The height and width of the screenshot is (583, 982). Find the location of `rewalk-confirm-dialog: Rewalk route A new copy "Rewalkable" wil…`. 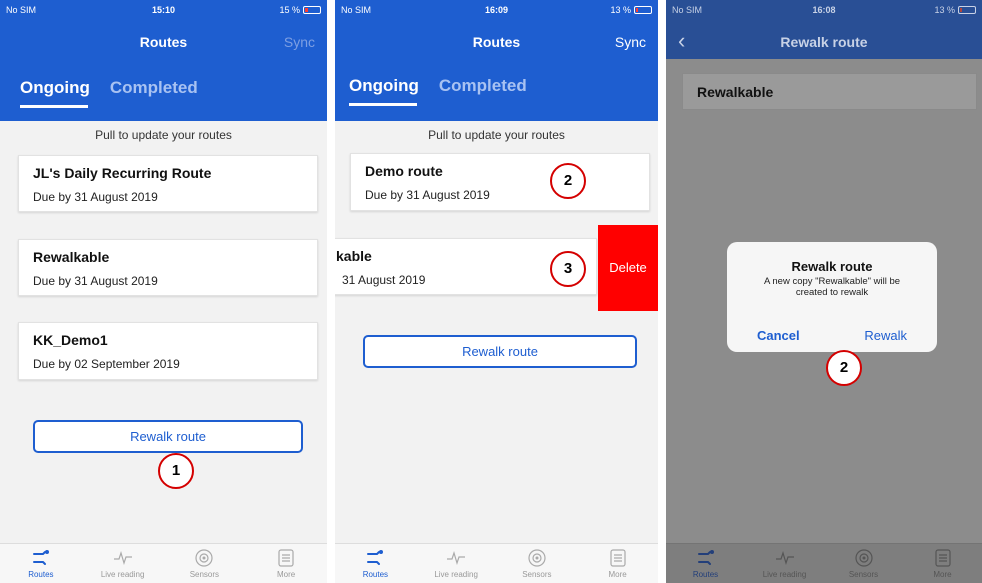

rewalk-confirm-dialog: Rewalk route A new copy "Rewalkable" wil… is located at coordinates (832, 297).